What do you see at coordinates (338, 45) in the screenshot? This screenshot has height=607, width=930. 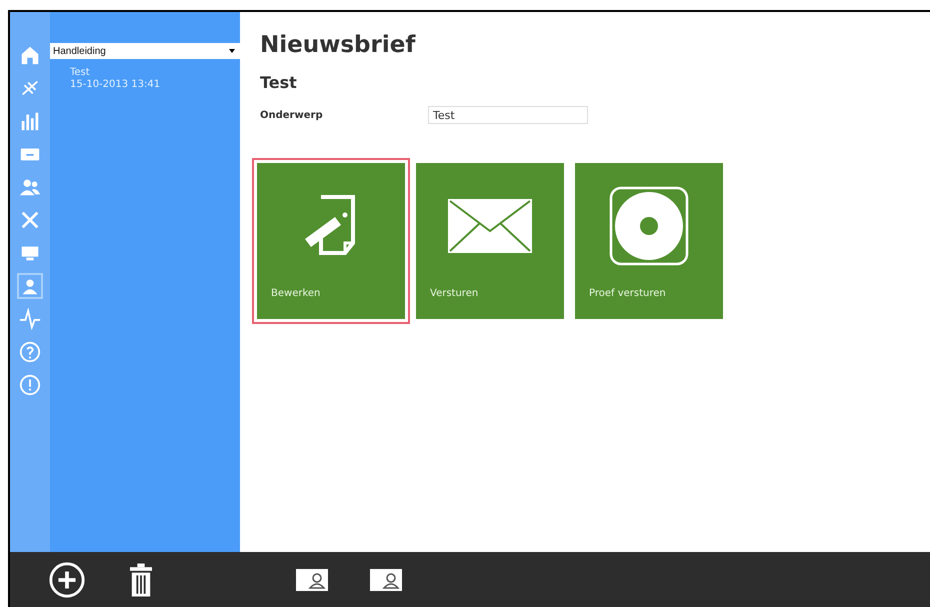 I see `page-title: Nieuwsbrief` at bounding box center [338, 45].